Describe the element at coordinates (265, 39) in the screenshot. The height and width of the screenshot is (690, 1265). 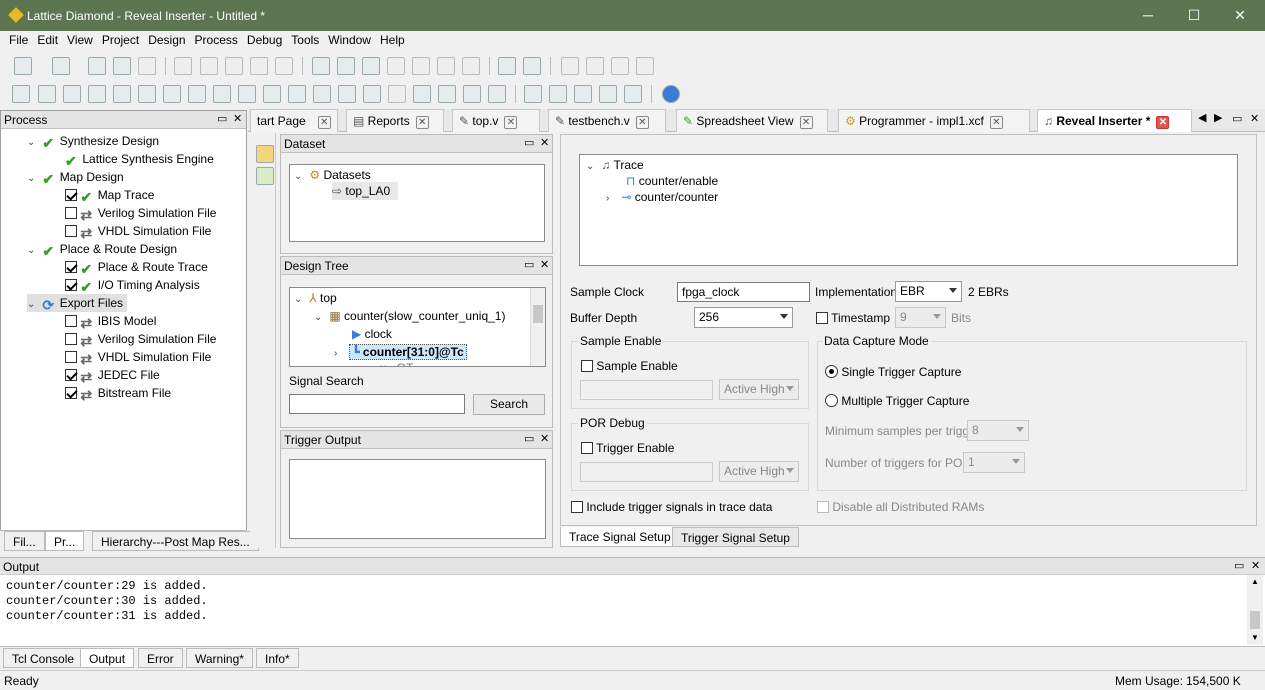
I see `menu-debug: Debug` at that location.